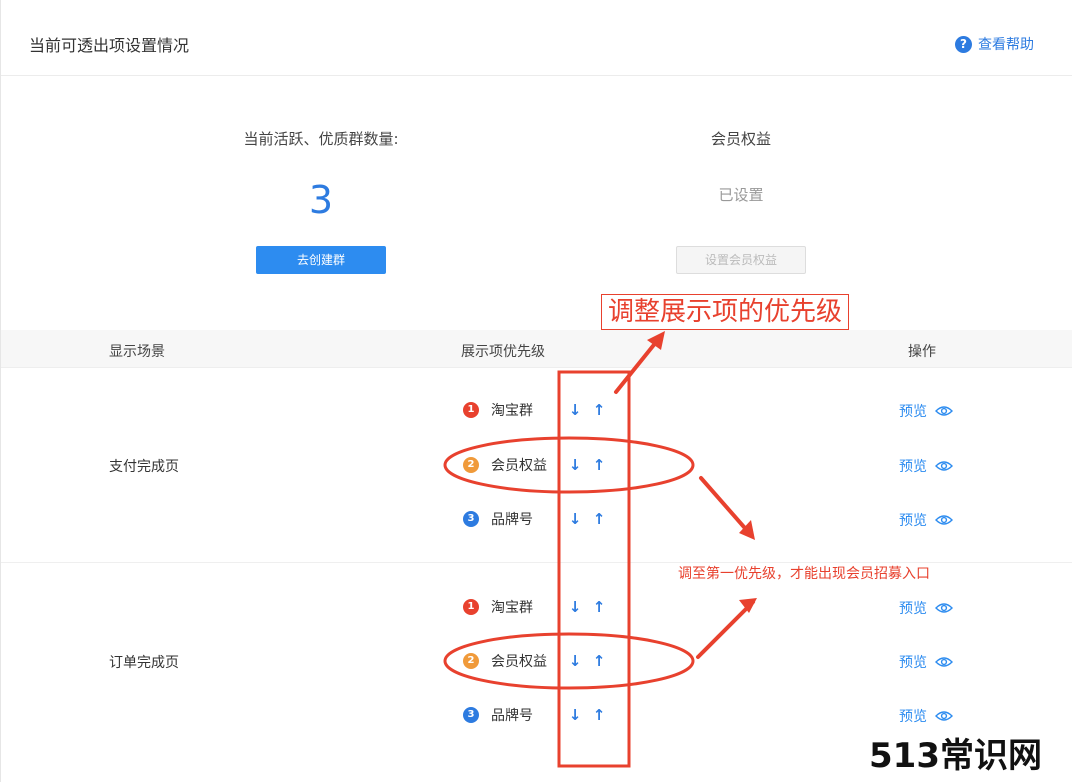 The width and height of the screenshot is (1072, 782). What do you see at coordinates (922, 352) in the screenshot?
I see `column-ops: 操作` at bounding box center [922, 352].